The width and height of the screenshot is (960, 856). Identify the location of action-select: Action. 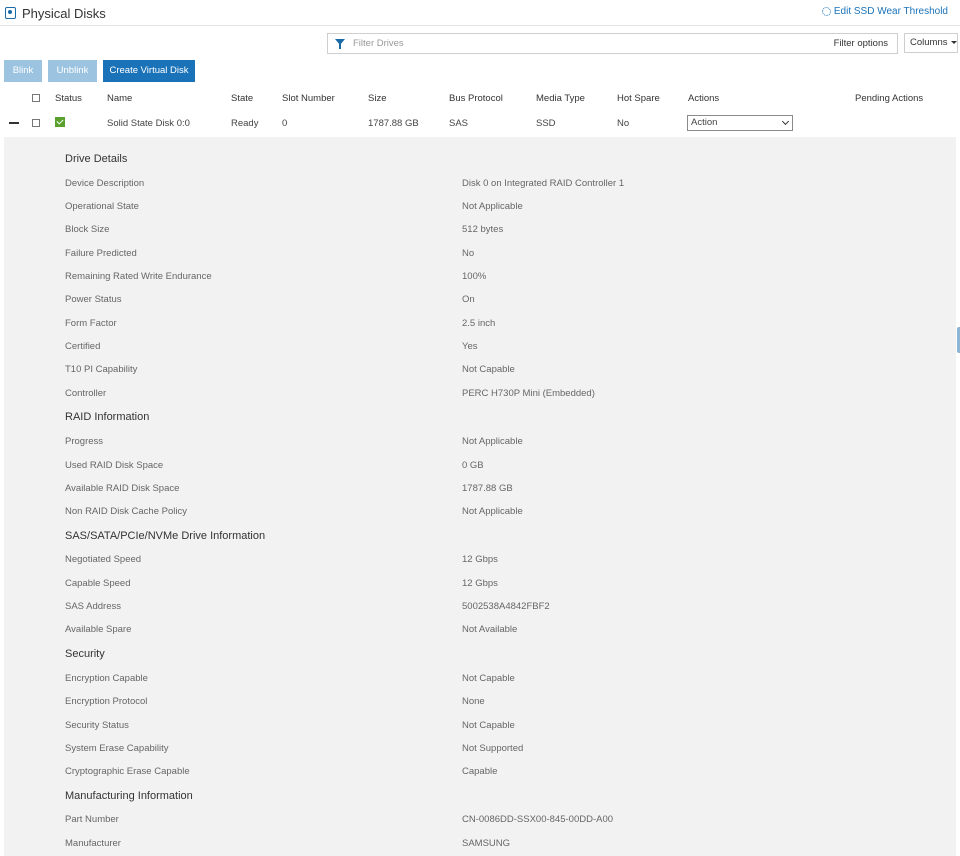
(740, 123).